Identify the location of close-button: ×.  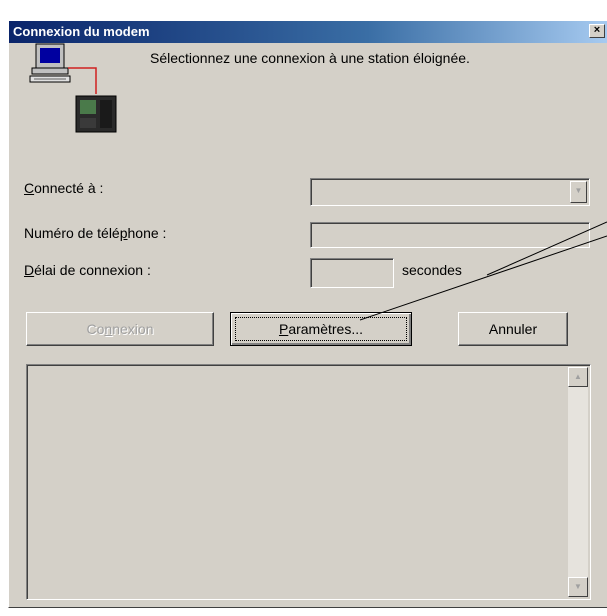
(597, 31).